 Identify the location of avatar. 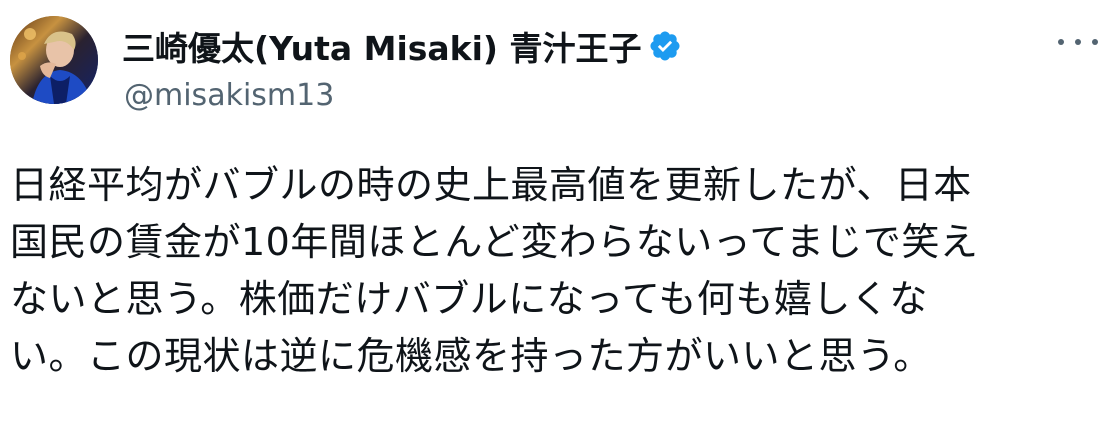
(54, 60).